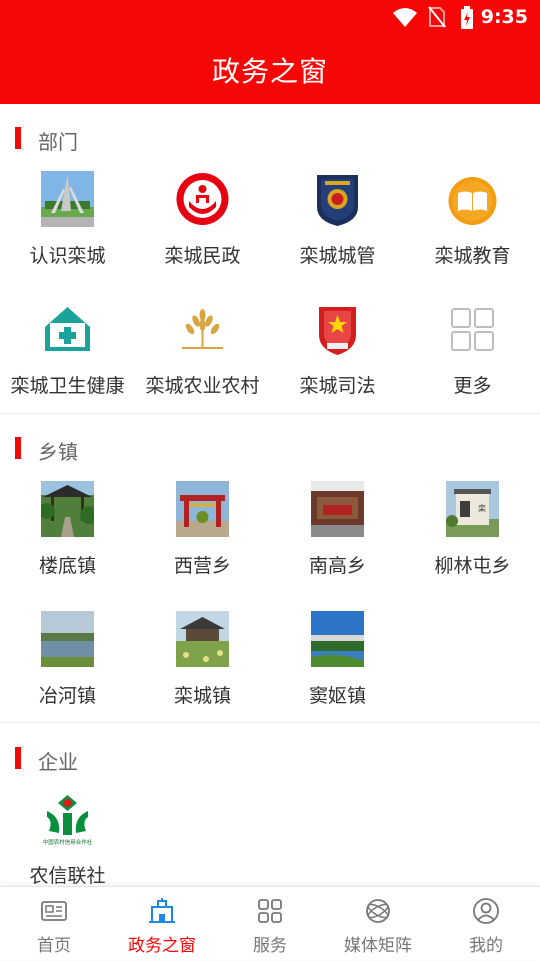  What do you see at coordinates (472, 509) in the screenshot?
I see `stone-gate-photo: 栾` at bounding box center [472, 509].